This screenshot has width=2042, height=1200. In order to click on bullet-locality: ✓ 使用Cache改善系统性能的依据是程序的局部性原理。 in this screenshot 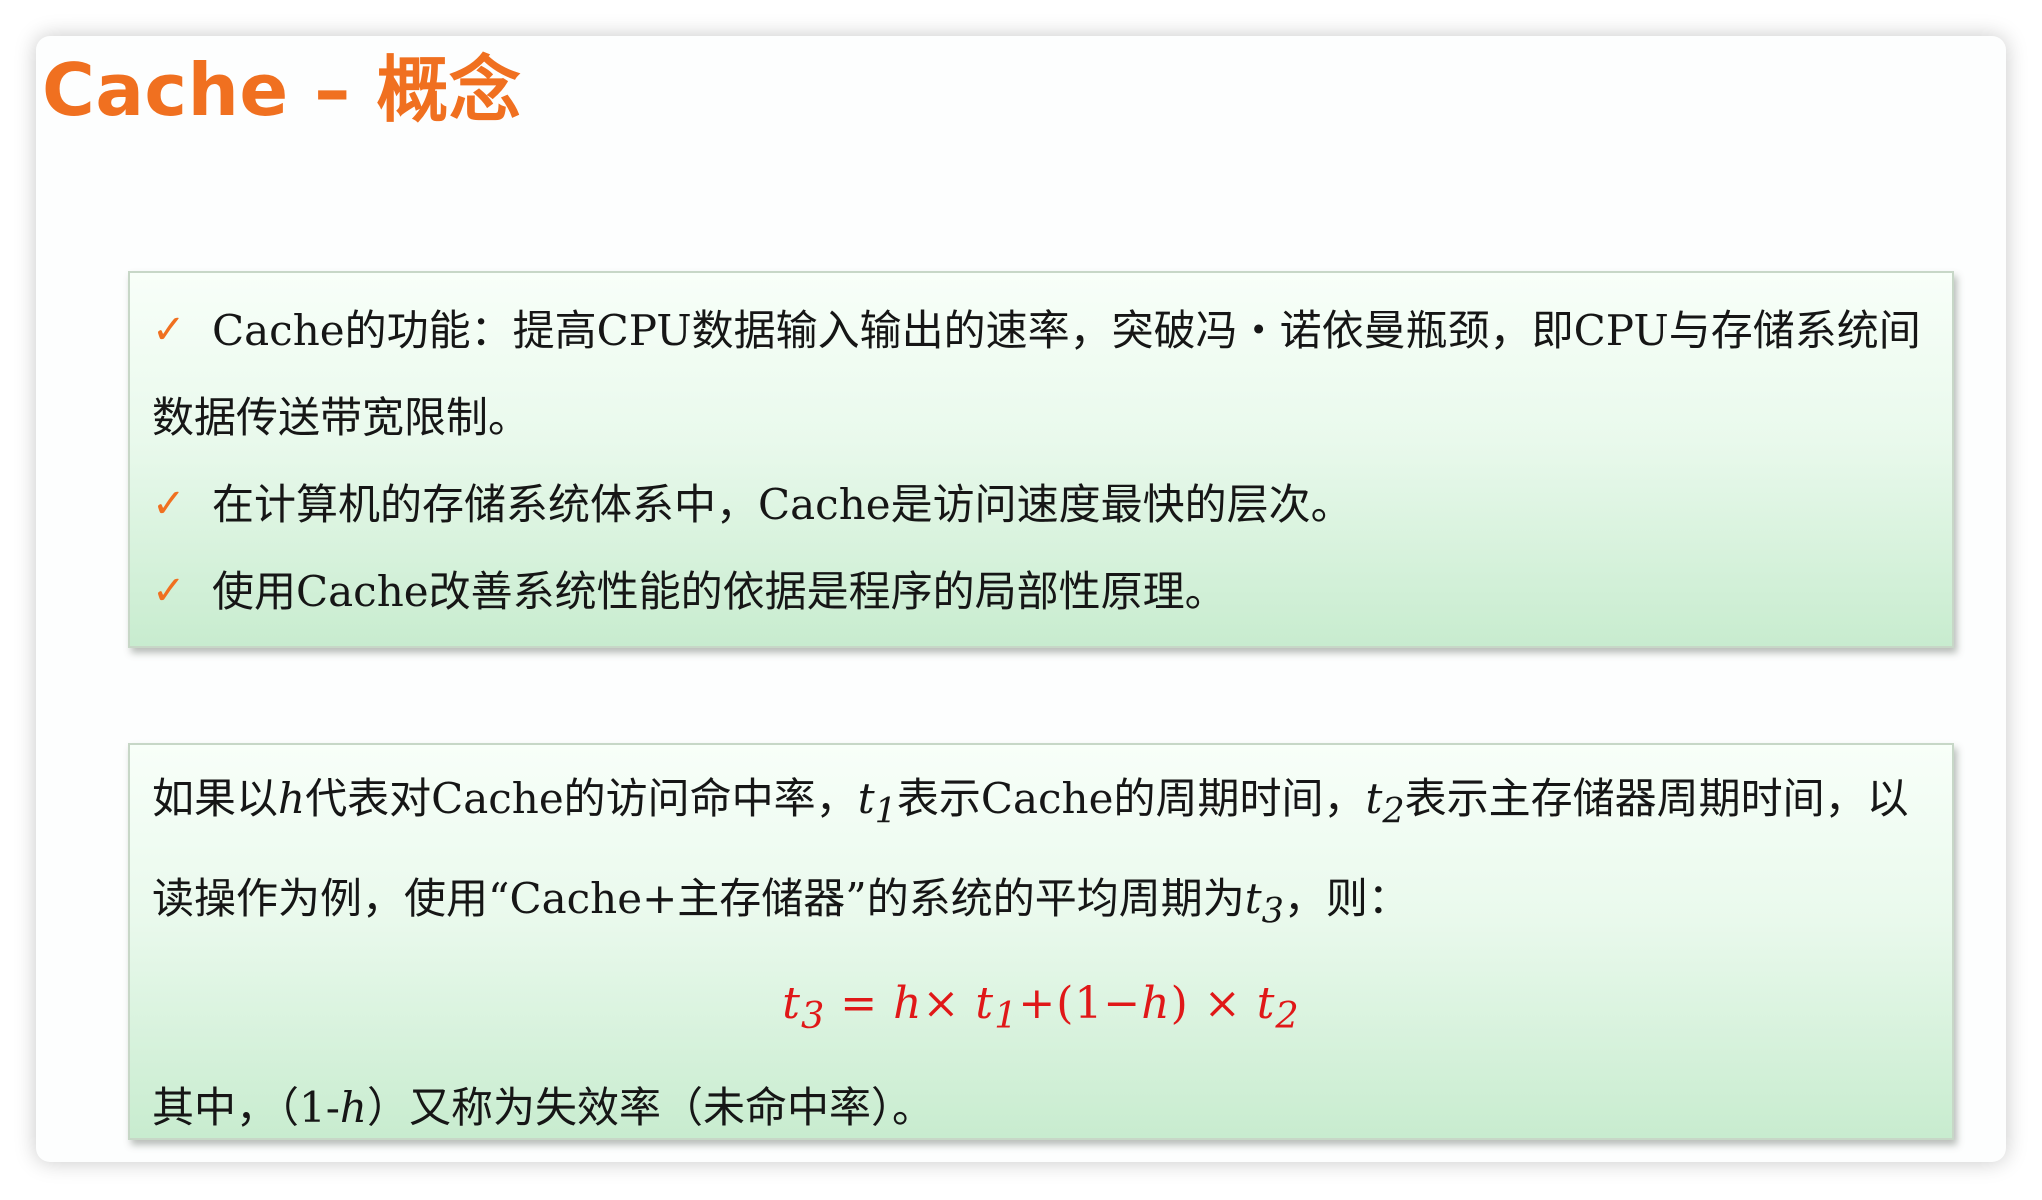, I will do `click(1040, 591)`.